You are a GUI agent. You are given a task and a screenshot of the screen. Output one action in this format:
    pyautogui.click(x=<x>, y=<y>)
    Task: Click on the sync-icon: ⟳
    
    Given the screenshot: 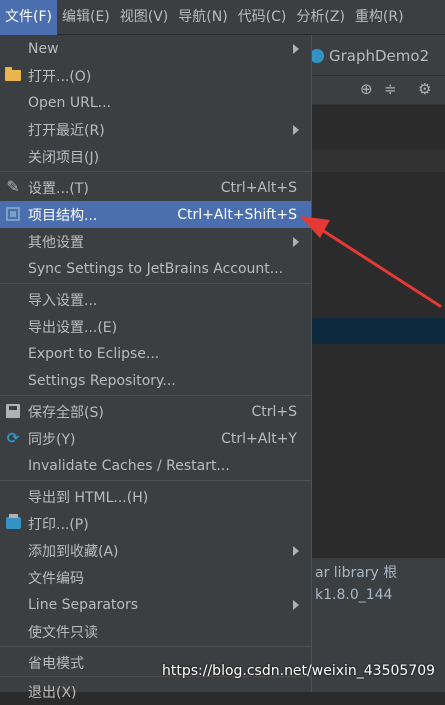 What is the action you would take?
    pyautogui.click(x=13, y=438)
    